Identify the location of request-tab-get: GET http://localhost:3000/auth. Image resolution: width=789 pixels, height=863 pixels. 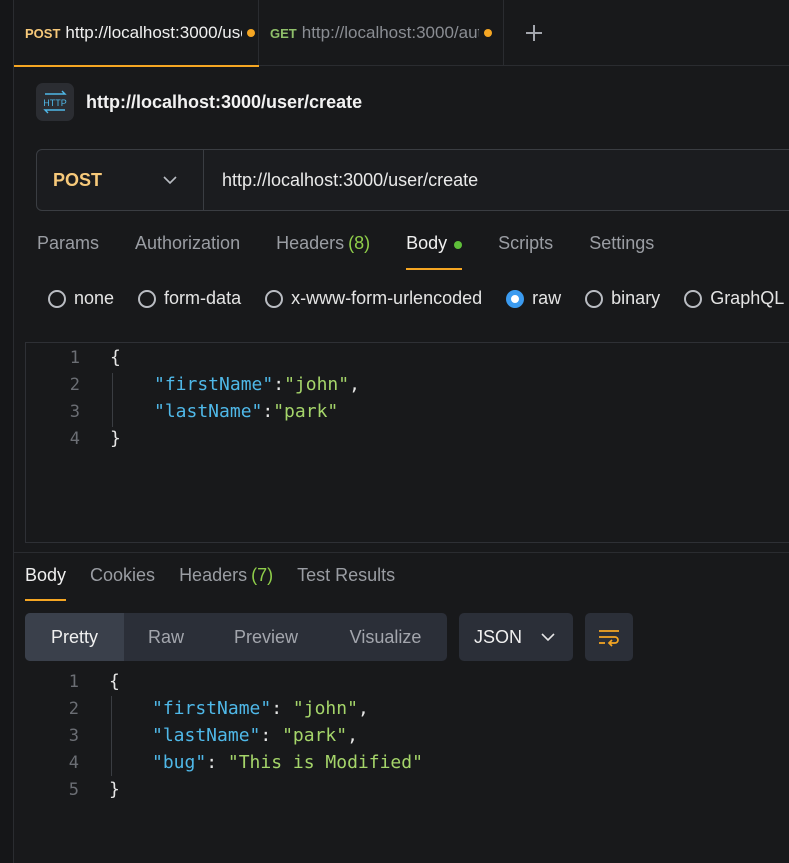
(381, 33).